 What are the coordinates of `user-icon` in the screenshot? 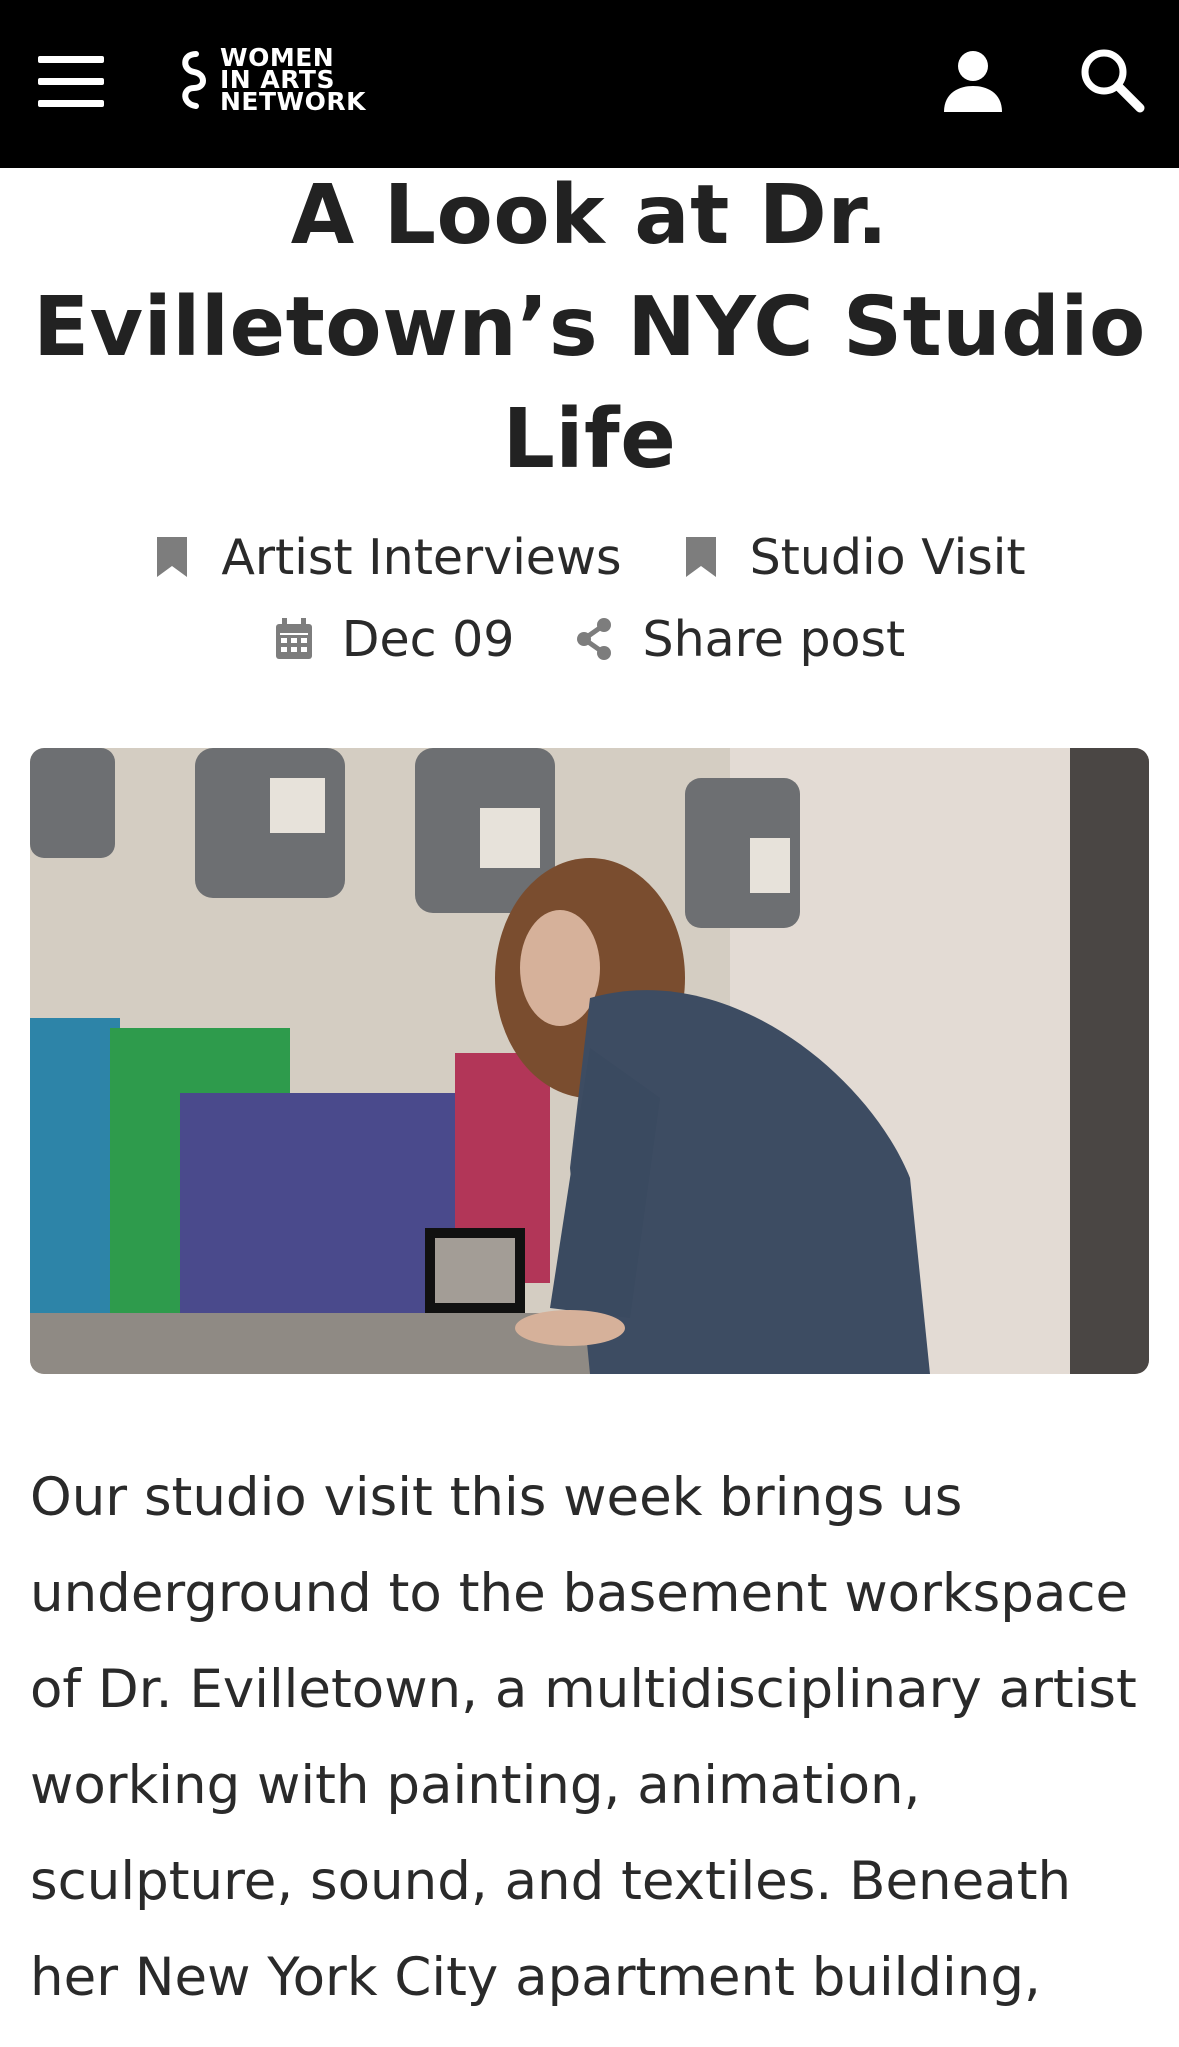 It's located at (973, 81).